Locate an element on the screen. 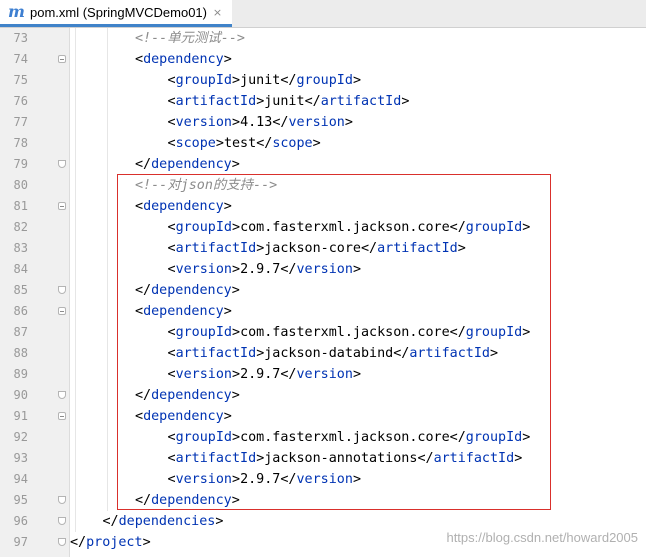 This screenshot has height=557, width=646. tab-title: pom.xml (SpringMVCDemo01) is located at coordinates (118, 12).